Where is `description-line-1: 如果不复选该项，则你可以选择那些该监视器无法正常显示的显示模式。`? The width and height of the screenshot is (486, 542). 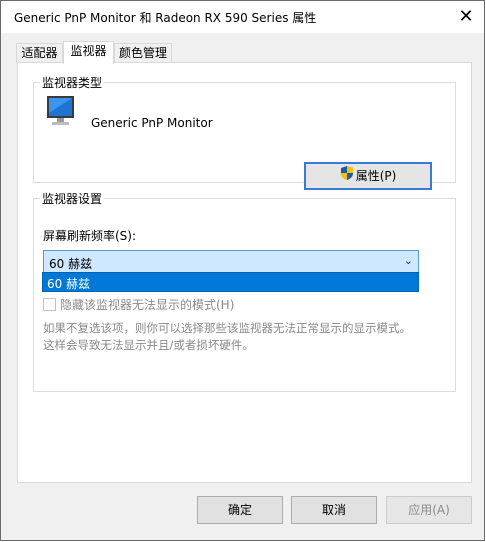 description-line-1: 如果不复选该项，则你可以选择那些该监视器无法正常显示的显示模式。 is located at coordinates (227, 328).